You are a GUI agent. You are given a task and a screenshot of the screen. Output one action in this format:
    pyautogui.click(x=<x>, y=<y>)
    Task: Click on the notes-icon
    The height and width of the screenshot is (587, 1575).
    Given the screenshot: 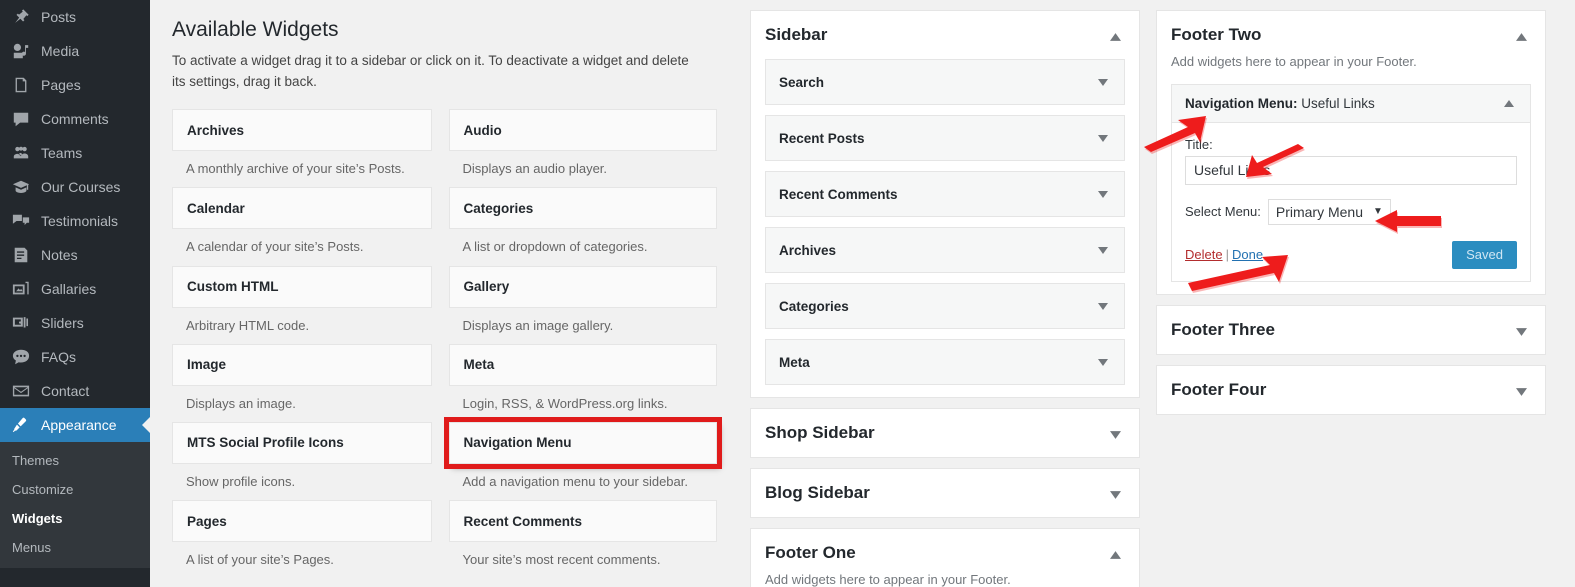 What is the action you would take?
    pyautogui.click(x=21, y=255)
    